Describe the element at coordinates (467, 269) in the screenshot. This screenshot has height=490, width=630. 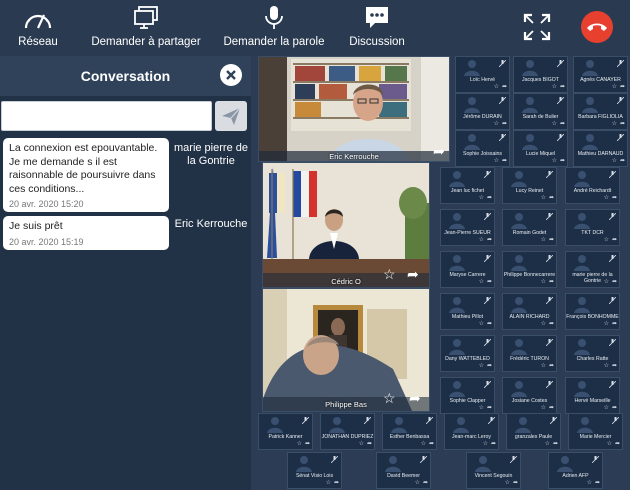
I see `participant-tile: Maryse Carrere ☆ ➦` at that location.